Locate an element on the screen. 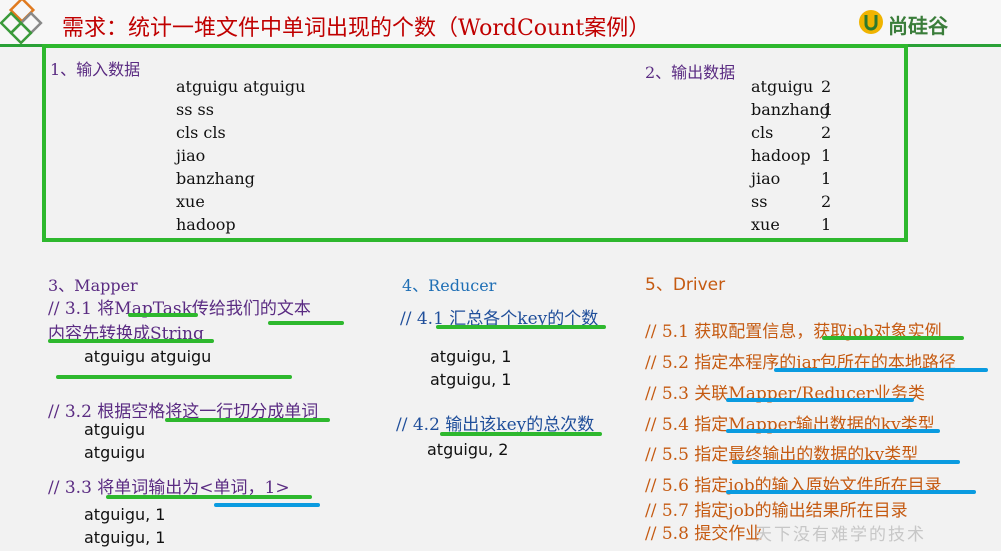 Image resolution: width=1001 pixels, height=551 pixels. output-section-label: 2、输出数据 is located at coordinates (690, 72).